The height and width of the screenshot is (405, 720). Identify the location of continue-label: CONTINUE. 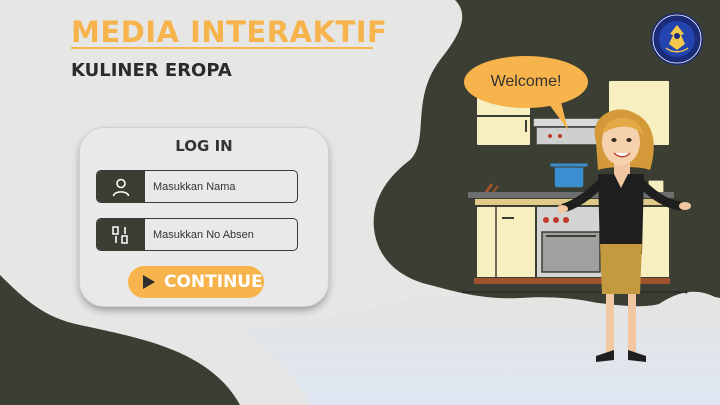
(213, 282).